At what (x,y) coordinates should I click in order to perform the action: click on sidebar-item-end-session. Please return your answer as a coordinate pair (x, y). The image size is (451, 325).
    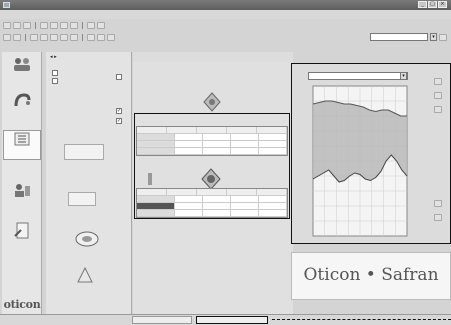
    Looking at the image, I should click on (22, 231).